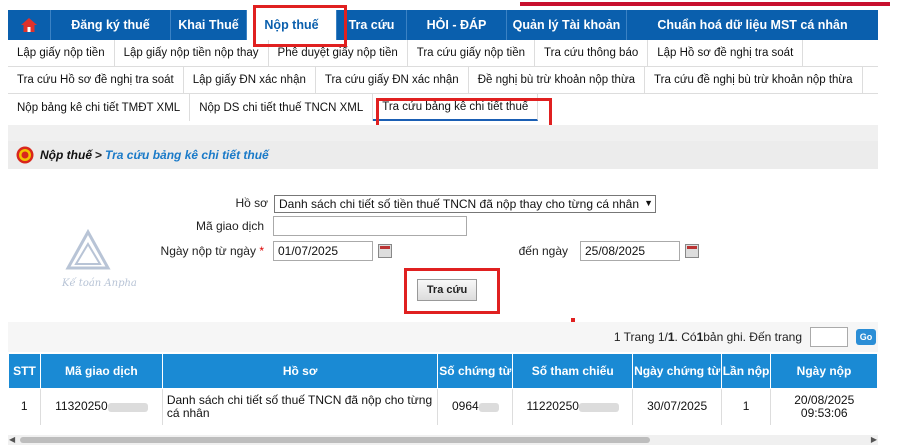 The width and height of the screenshot is (900, 445). Describe the element at coordinates (370, 226) in the screenshot. I see `ma-giao-dich-input` at that location.